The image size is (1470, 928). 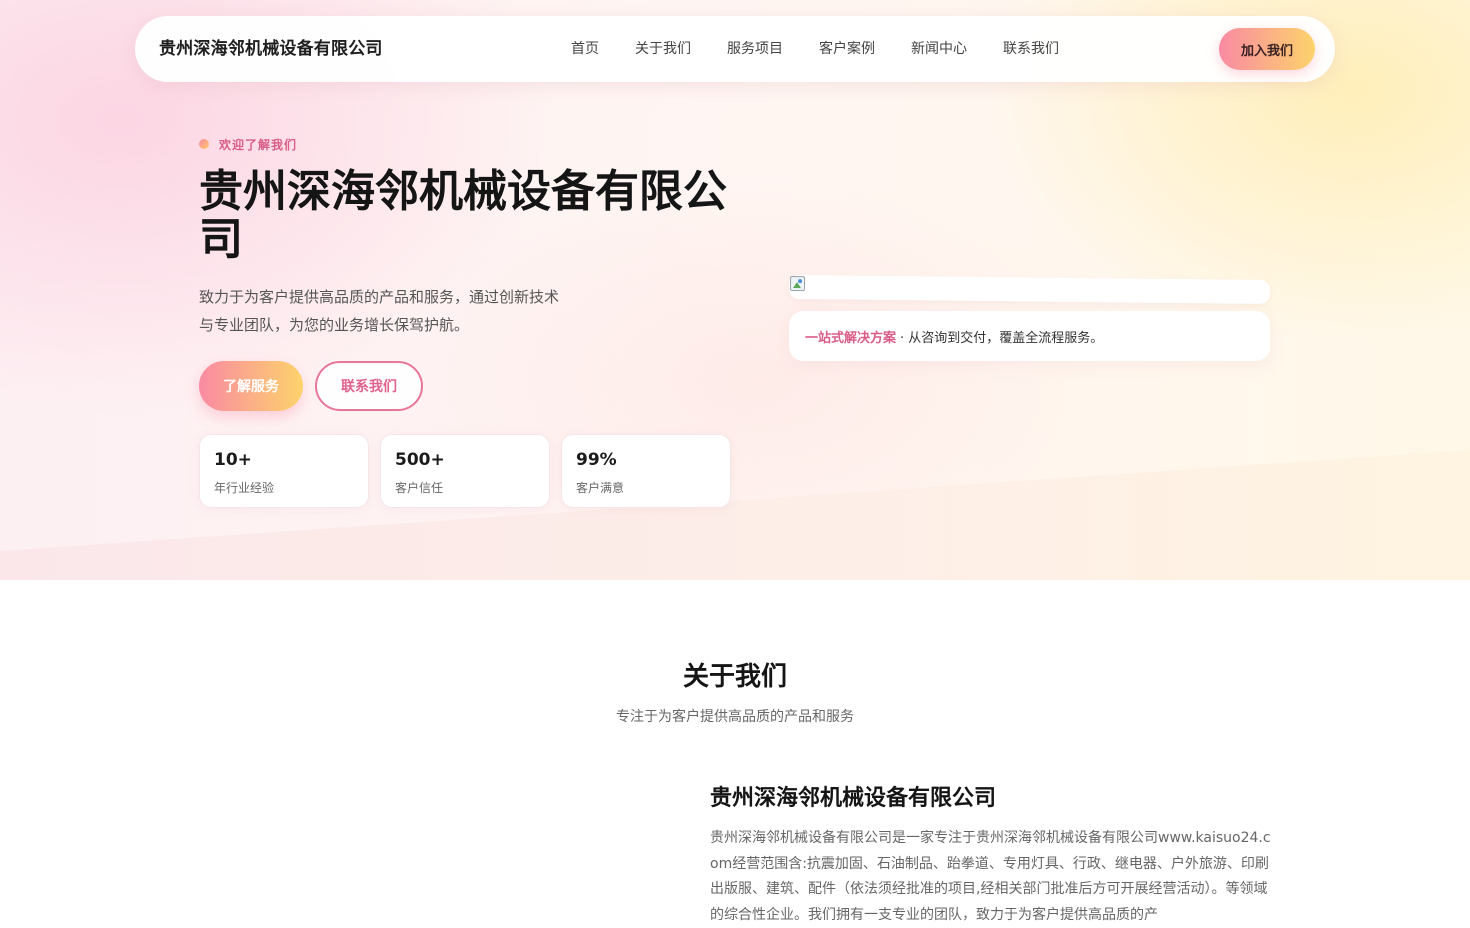 I want to click on join-us-button: 加入我们, so click(x=1267, y=49).